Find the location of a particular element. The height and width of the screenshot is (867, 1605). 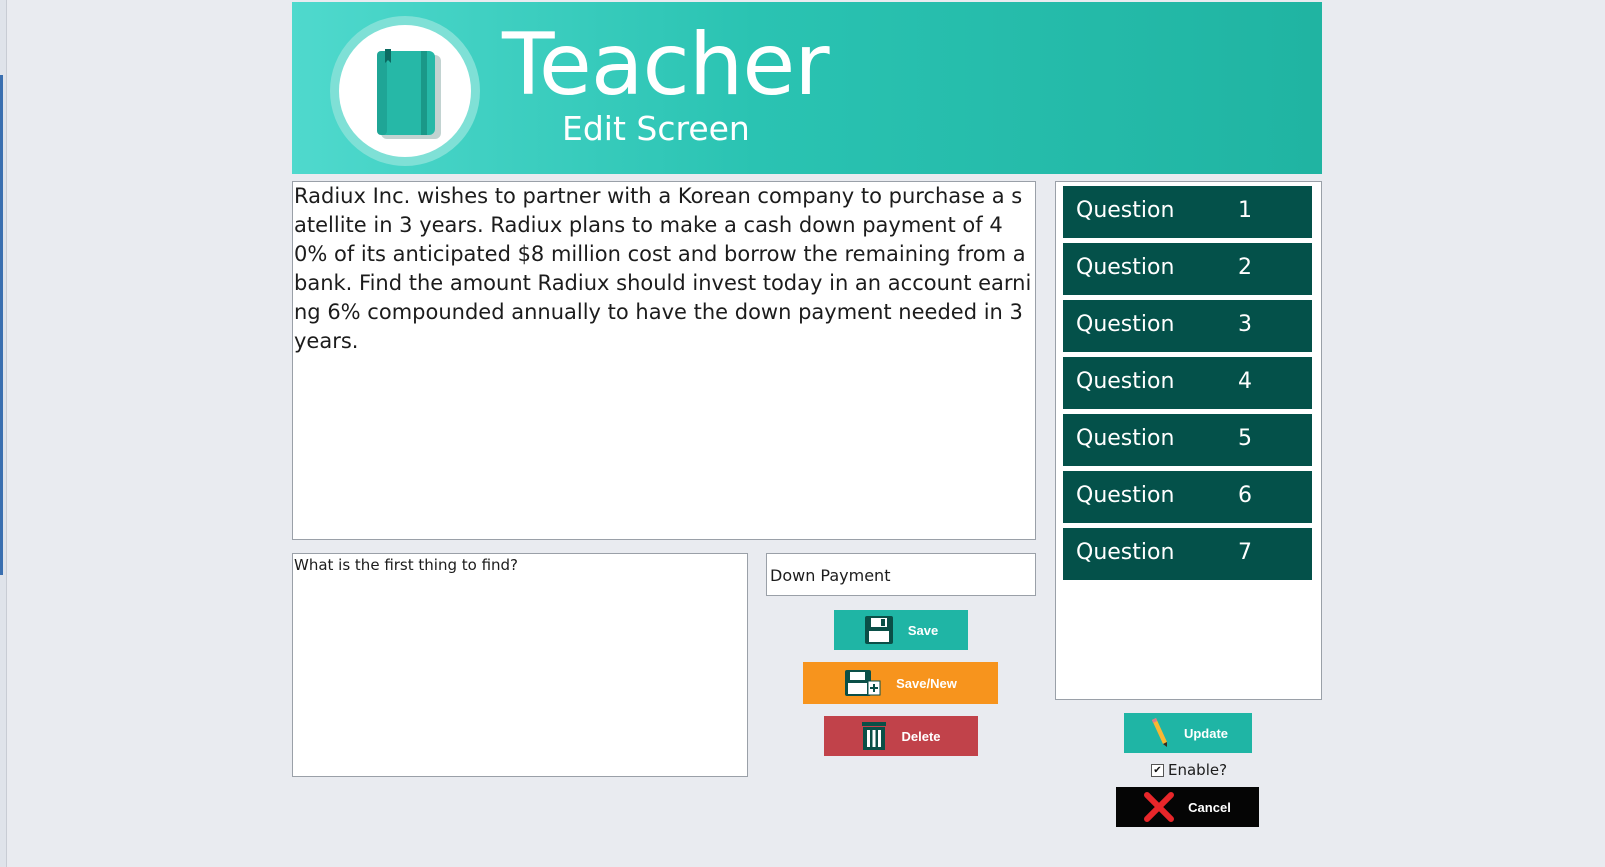

save-button: Save is located at coordinates (901, 630).